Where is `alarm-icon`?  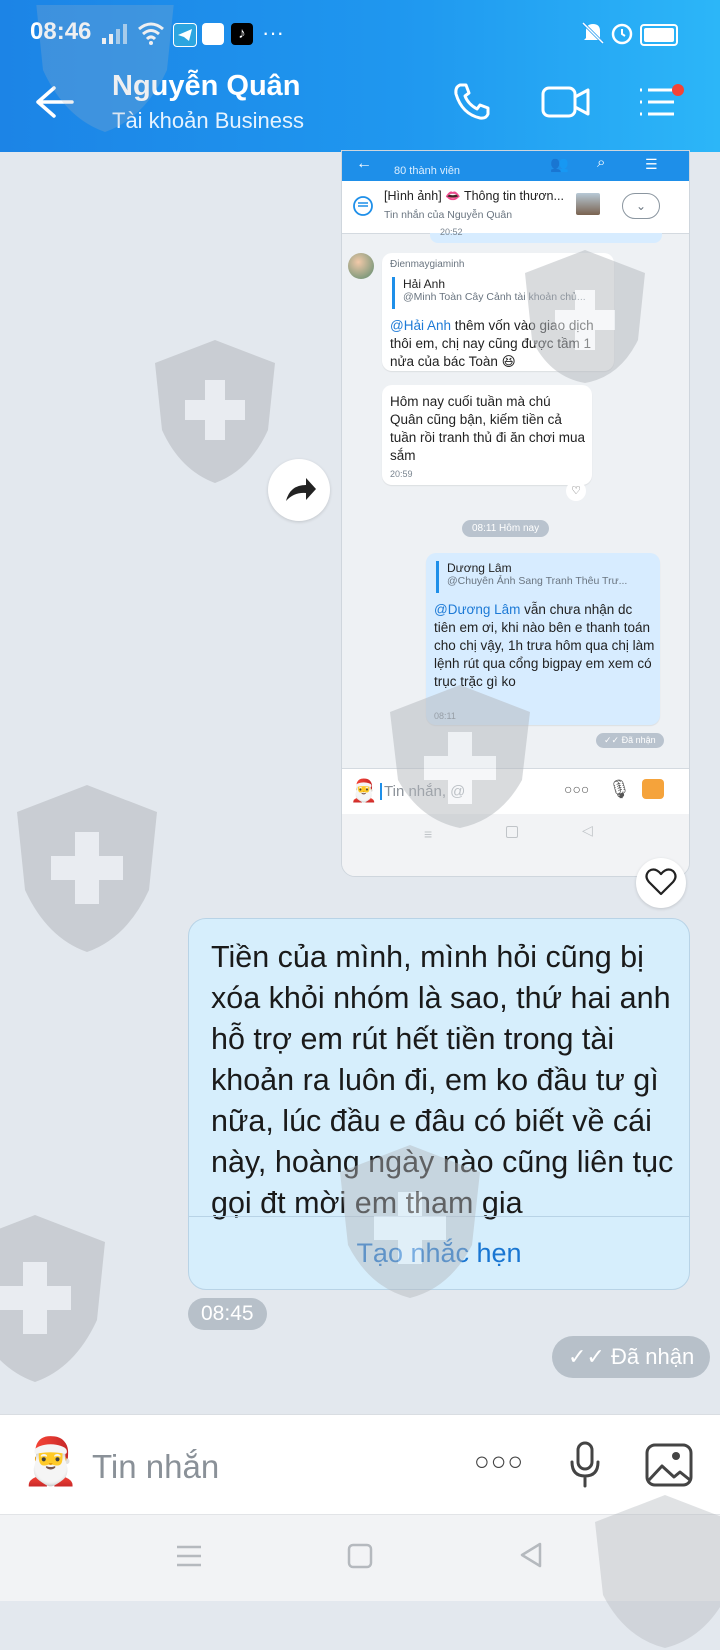
alarm-icon is located at coordinates (622, 34).